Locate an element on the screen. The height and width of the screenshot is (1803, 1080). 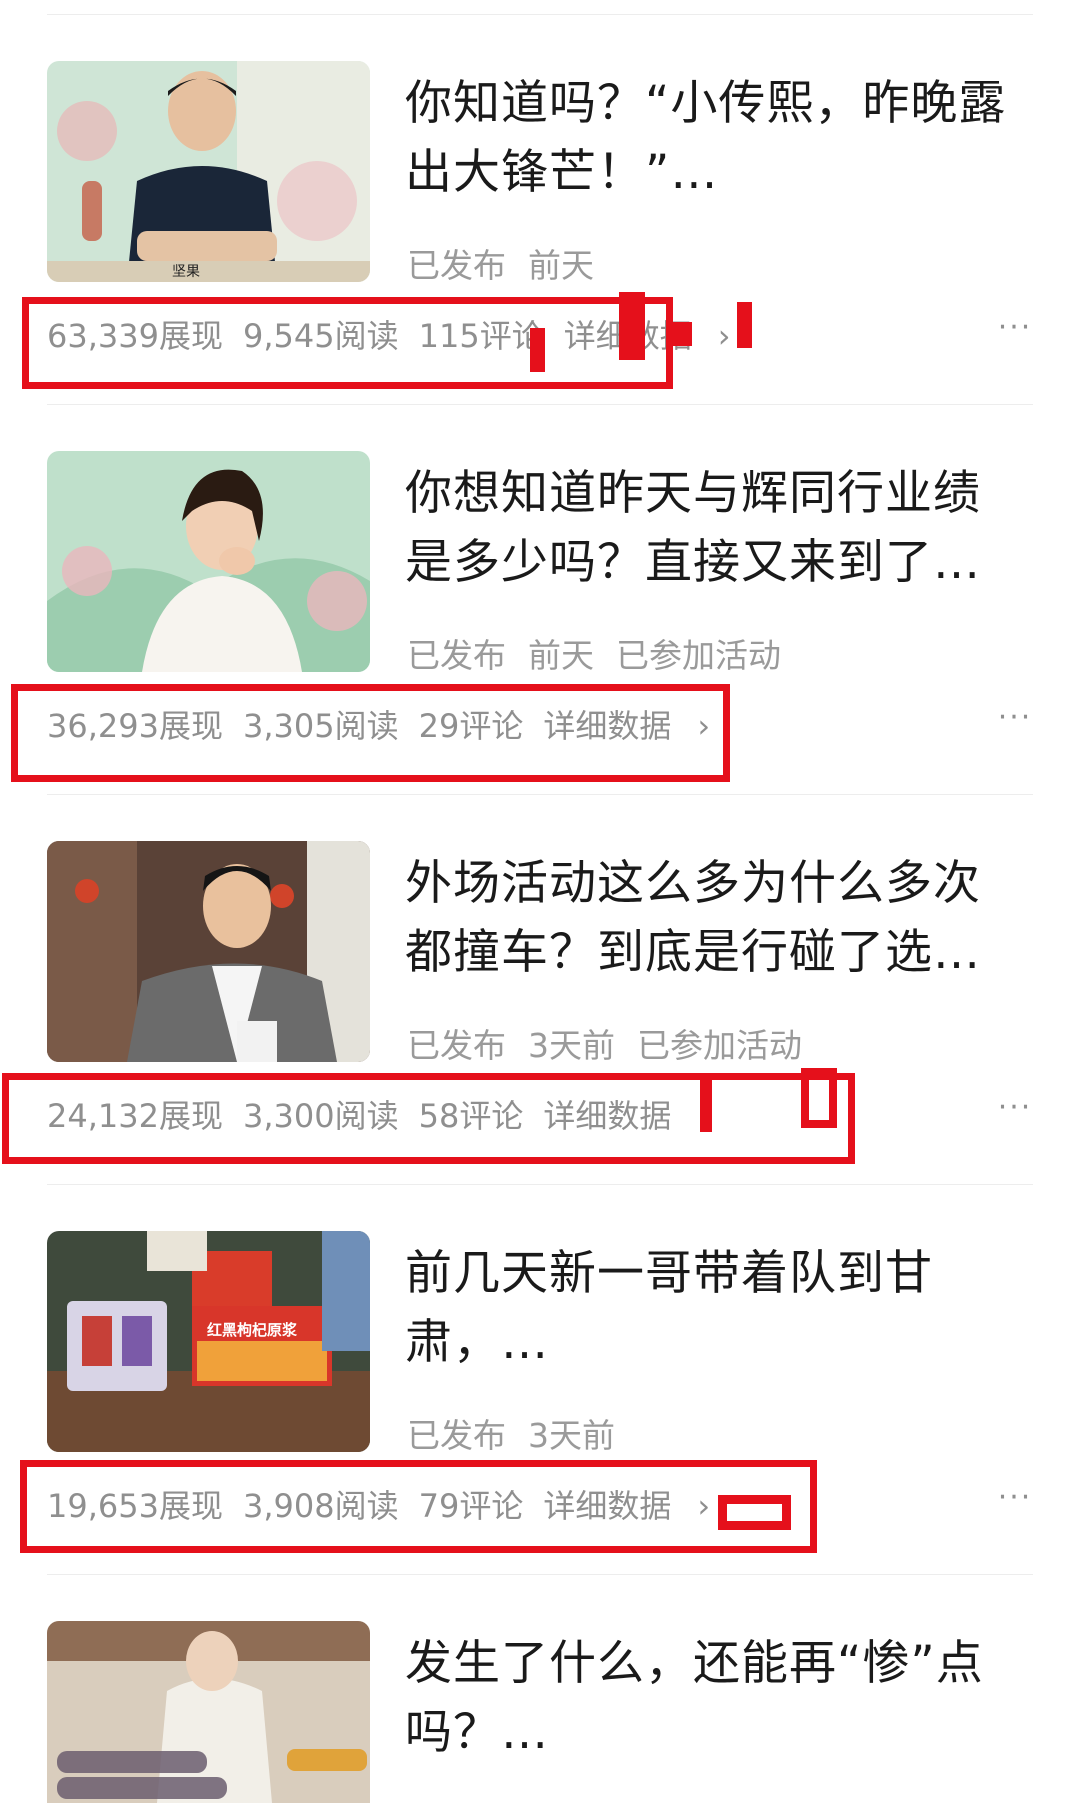
title-line: 前几天新一哥带着队到甘 is located at coordinates (669, 1273).